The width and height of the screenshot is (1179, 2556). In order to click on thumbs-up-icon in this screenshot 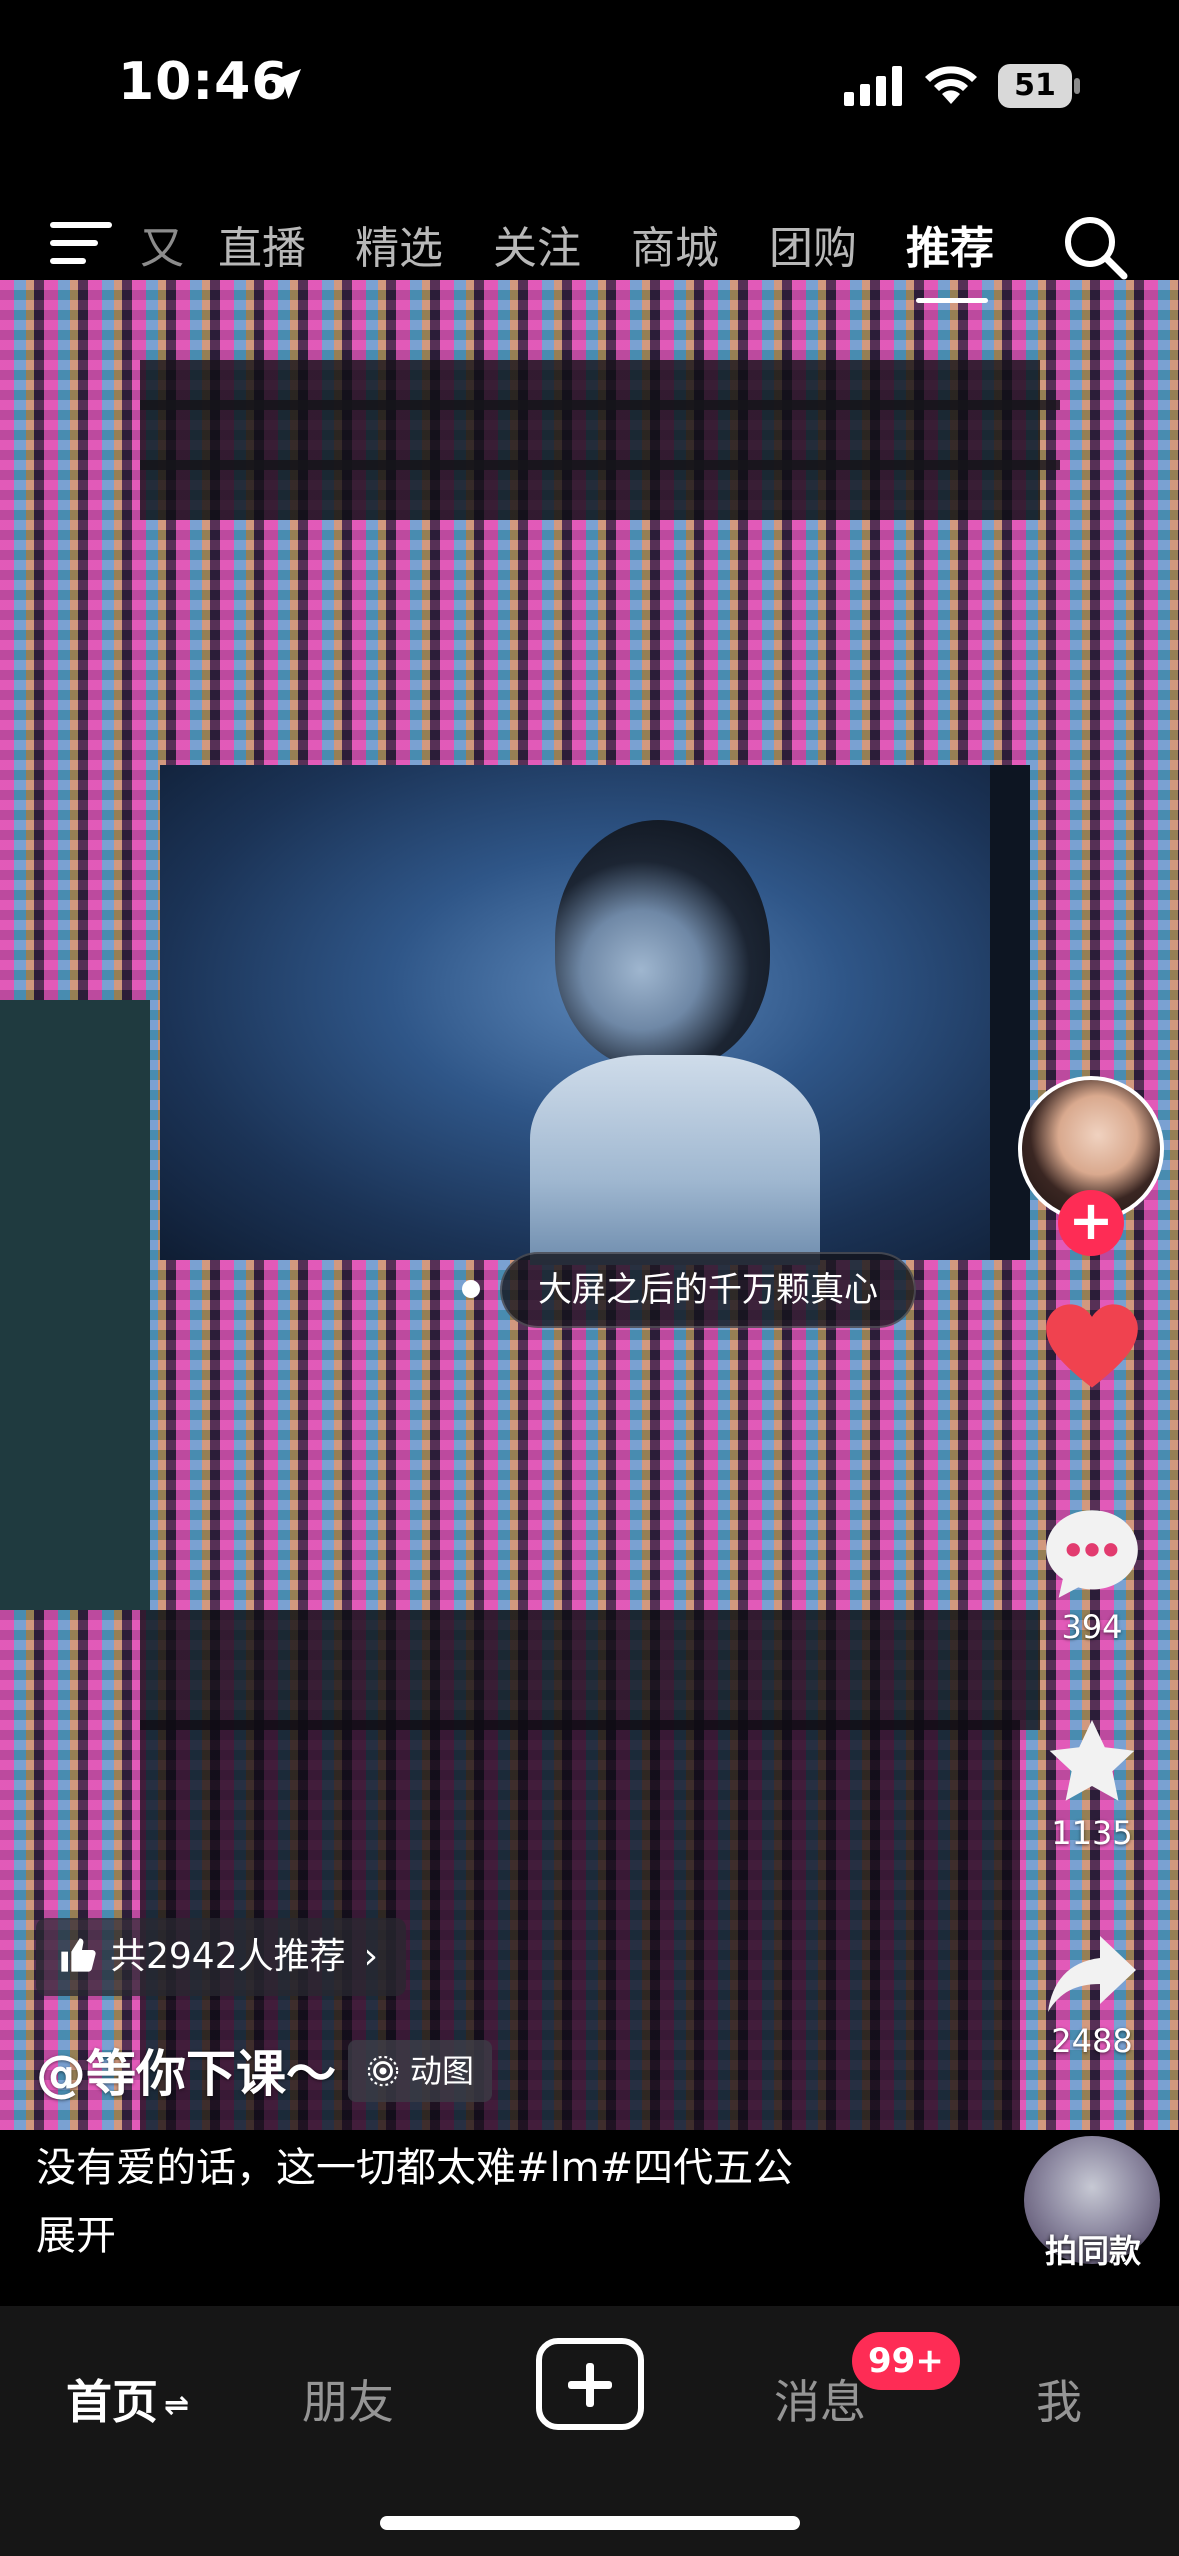, I will do `click(78, 1955)`.